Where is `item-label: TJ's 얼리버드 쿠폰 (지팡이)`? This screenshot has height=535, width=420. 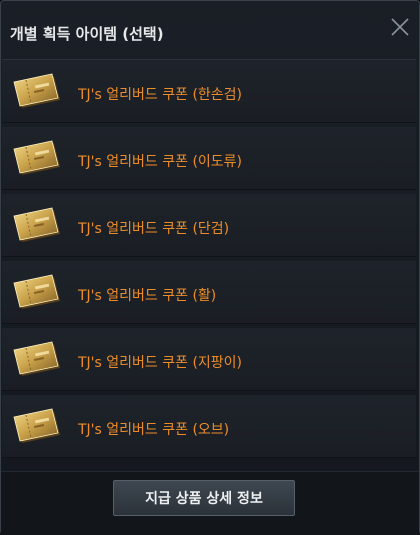
item-label: TJ's 얼리버드 쿠폰 (지팡이) is located at coordinates (160, 363).